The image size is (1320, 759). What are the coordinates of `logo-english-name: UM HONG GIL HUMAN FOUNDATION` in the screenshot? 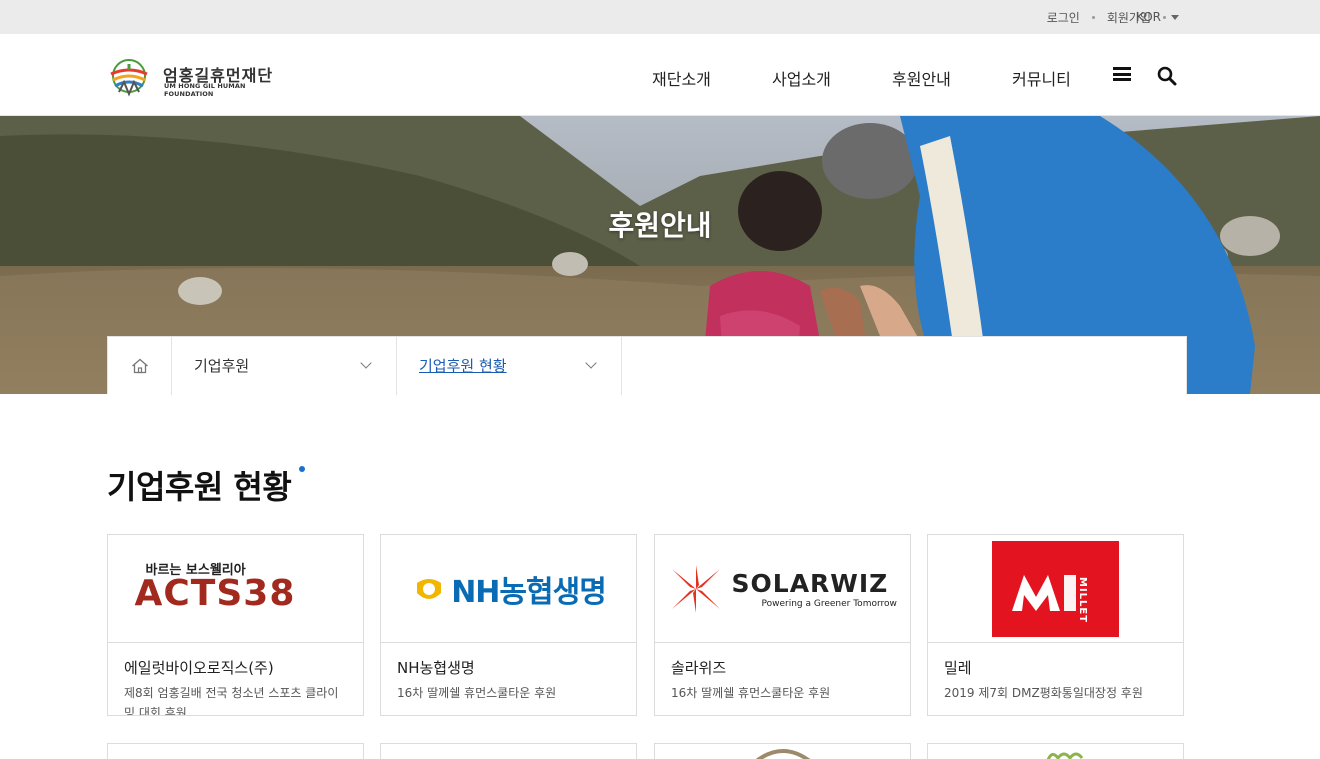 It's located at (205, 90).